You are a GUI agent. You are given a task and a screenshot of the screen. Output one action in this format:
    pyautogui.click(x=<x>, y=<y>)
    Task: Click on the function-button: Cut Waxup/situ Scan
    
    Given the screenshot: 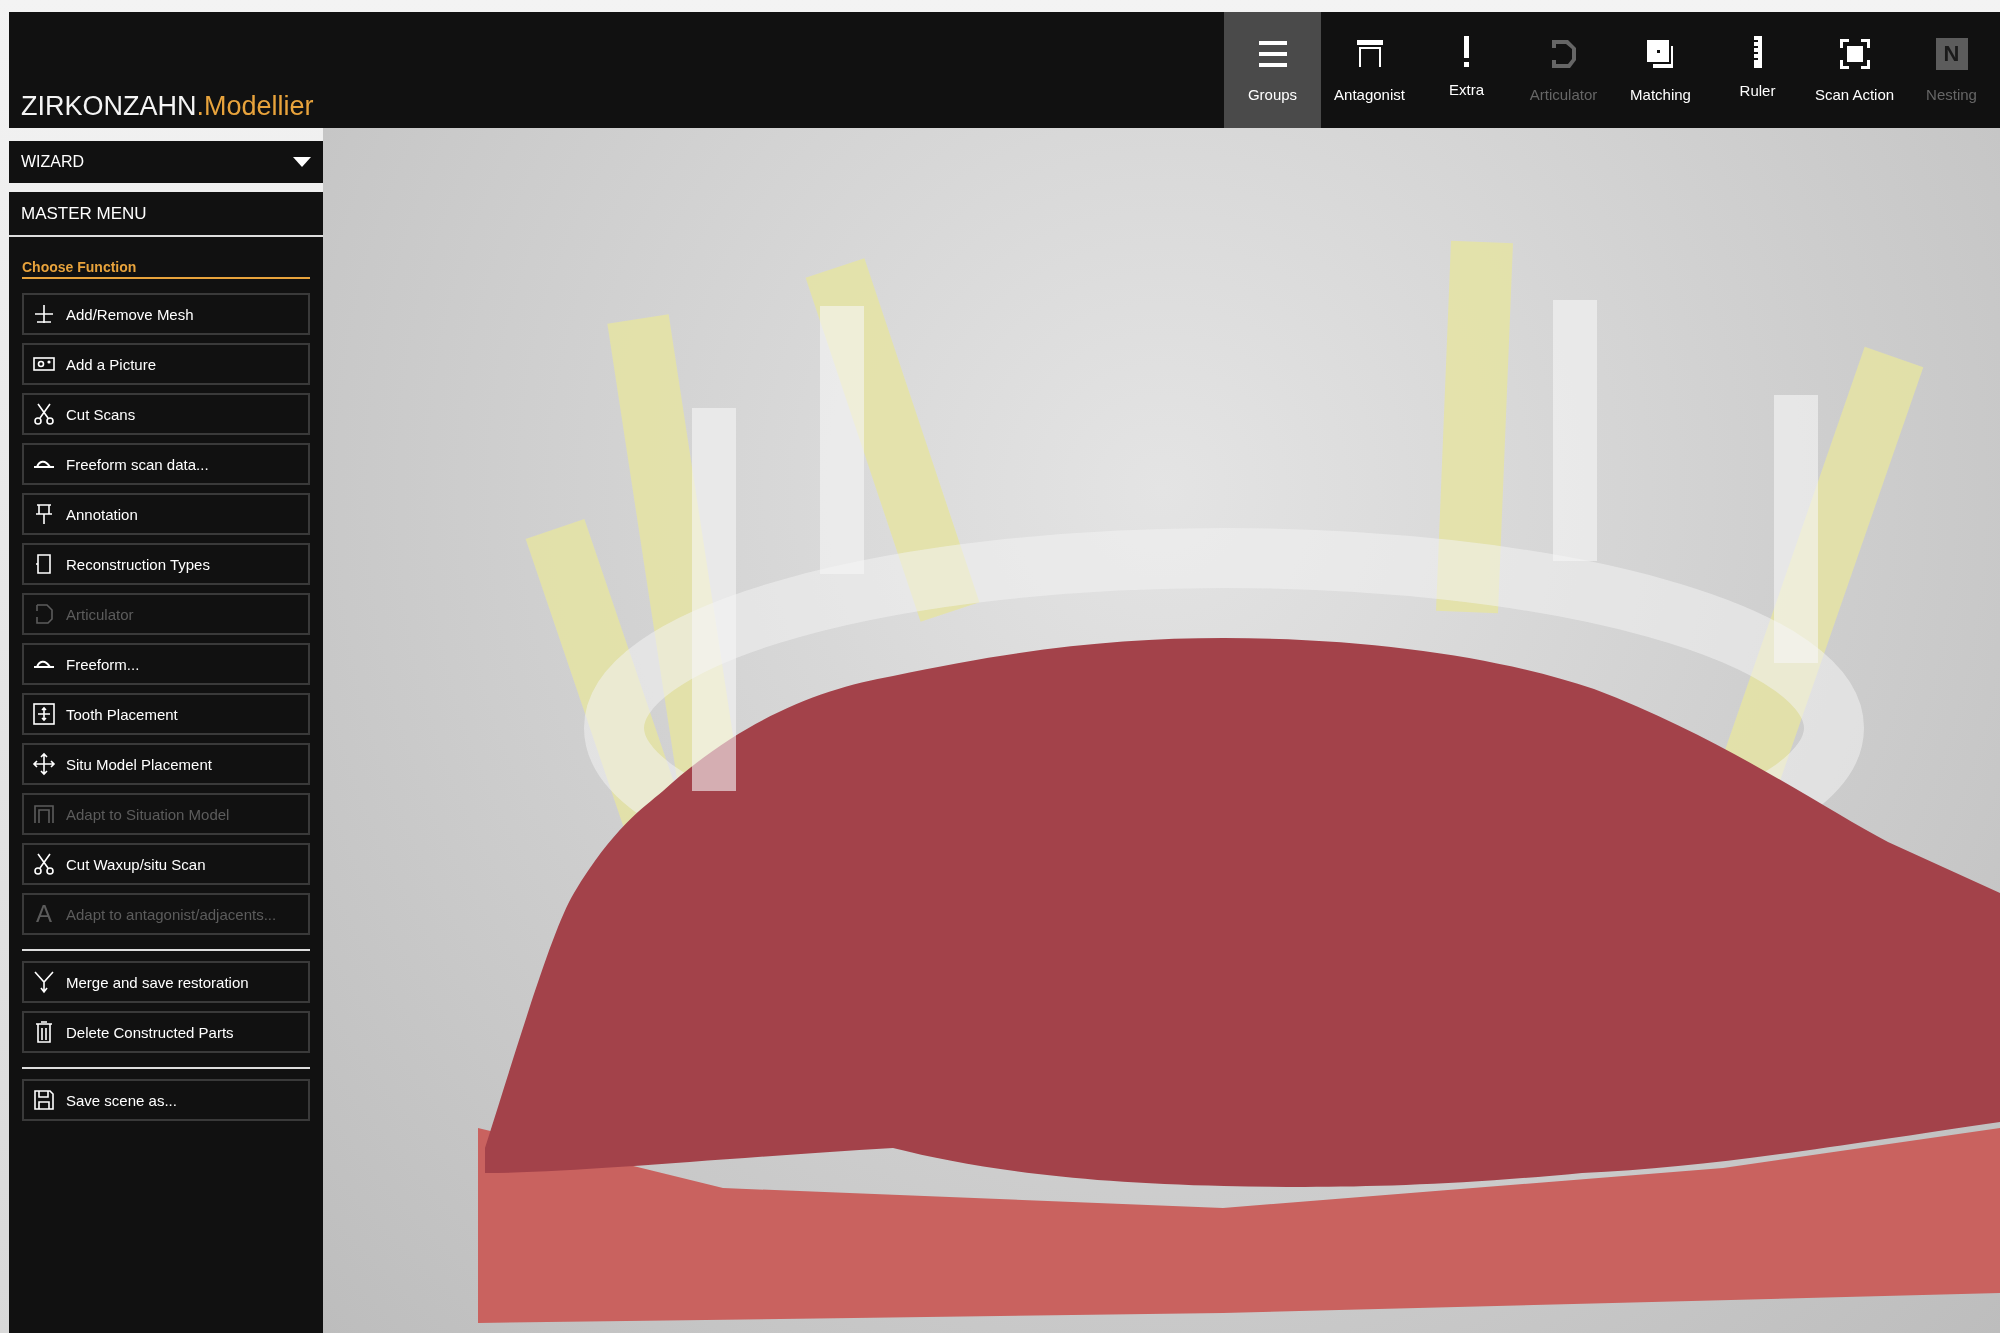 What is the action you would take?
    pyautogui.click(x=166, y=864)
    